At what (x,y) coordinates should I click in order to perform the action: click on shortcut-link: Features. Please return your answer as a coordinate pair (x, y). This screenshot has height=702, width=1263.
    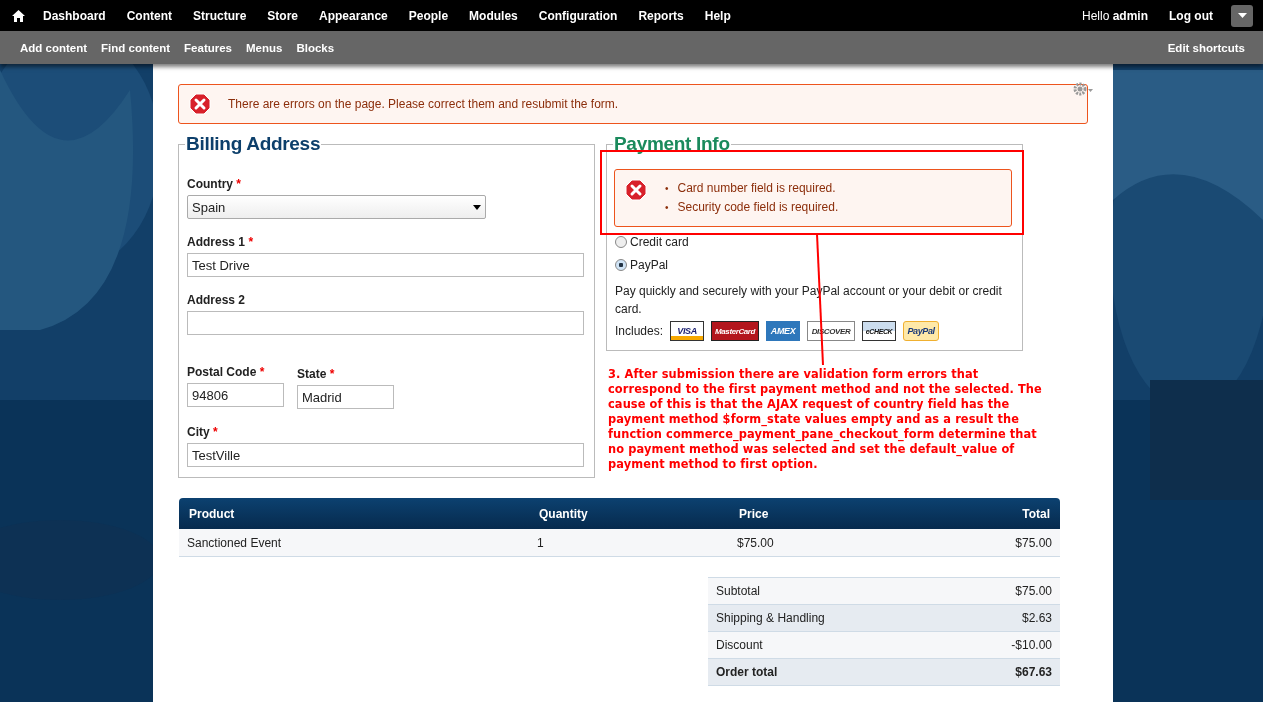
    Looking at the image, I should click on (208, 47).